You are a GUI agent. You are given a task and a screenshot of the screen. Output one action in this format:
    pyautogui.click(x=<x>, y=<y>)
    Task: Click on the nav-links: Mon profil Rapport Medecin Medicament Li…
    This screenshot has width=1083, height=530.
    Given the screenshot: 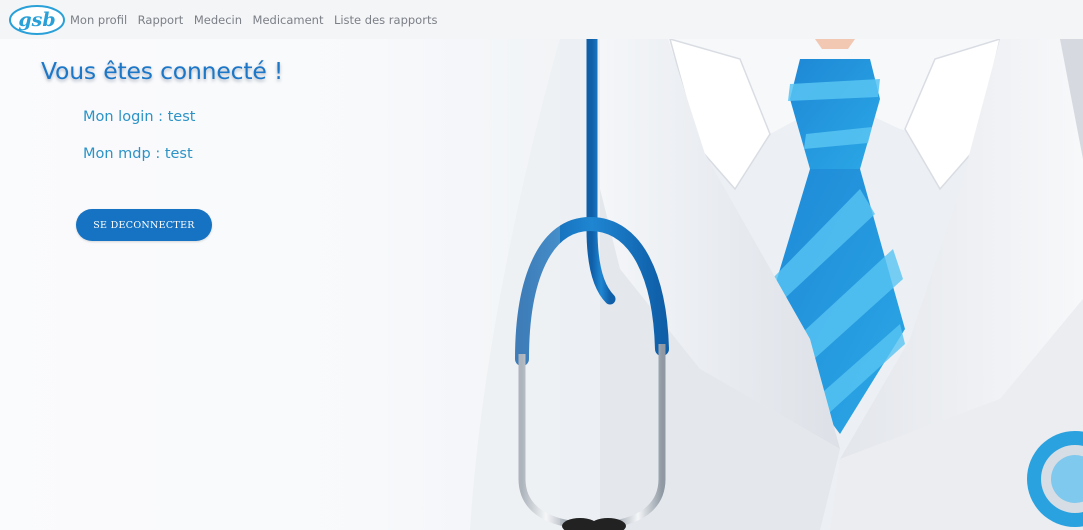 What is the action you would take?
    pyautogui.click(x=259, y=20)
    